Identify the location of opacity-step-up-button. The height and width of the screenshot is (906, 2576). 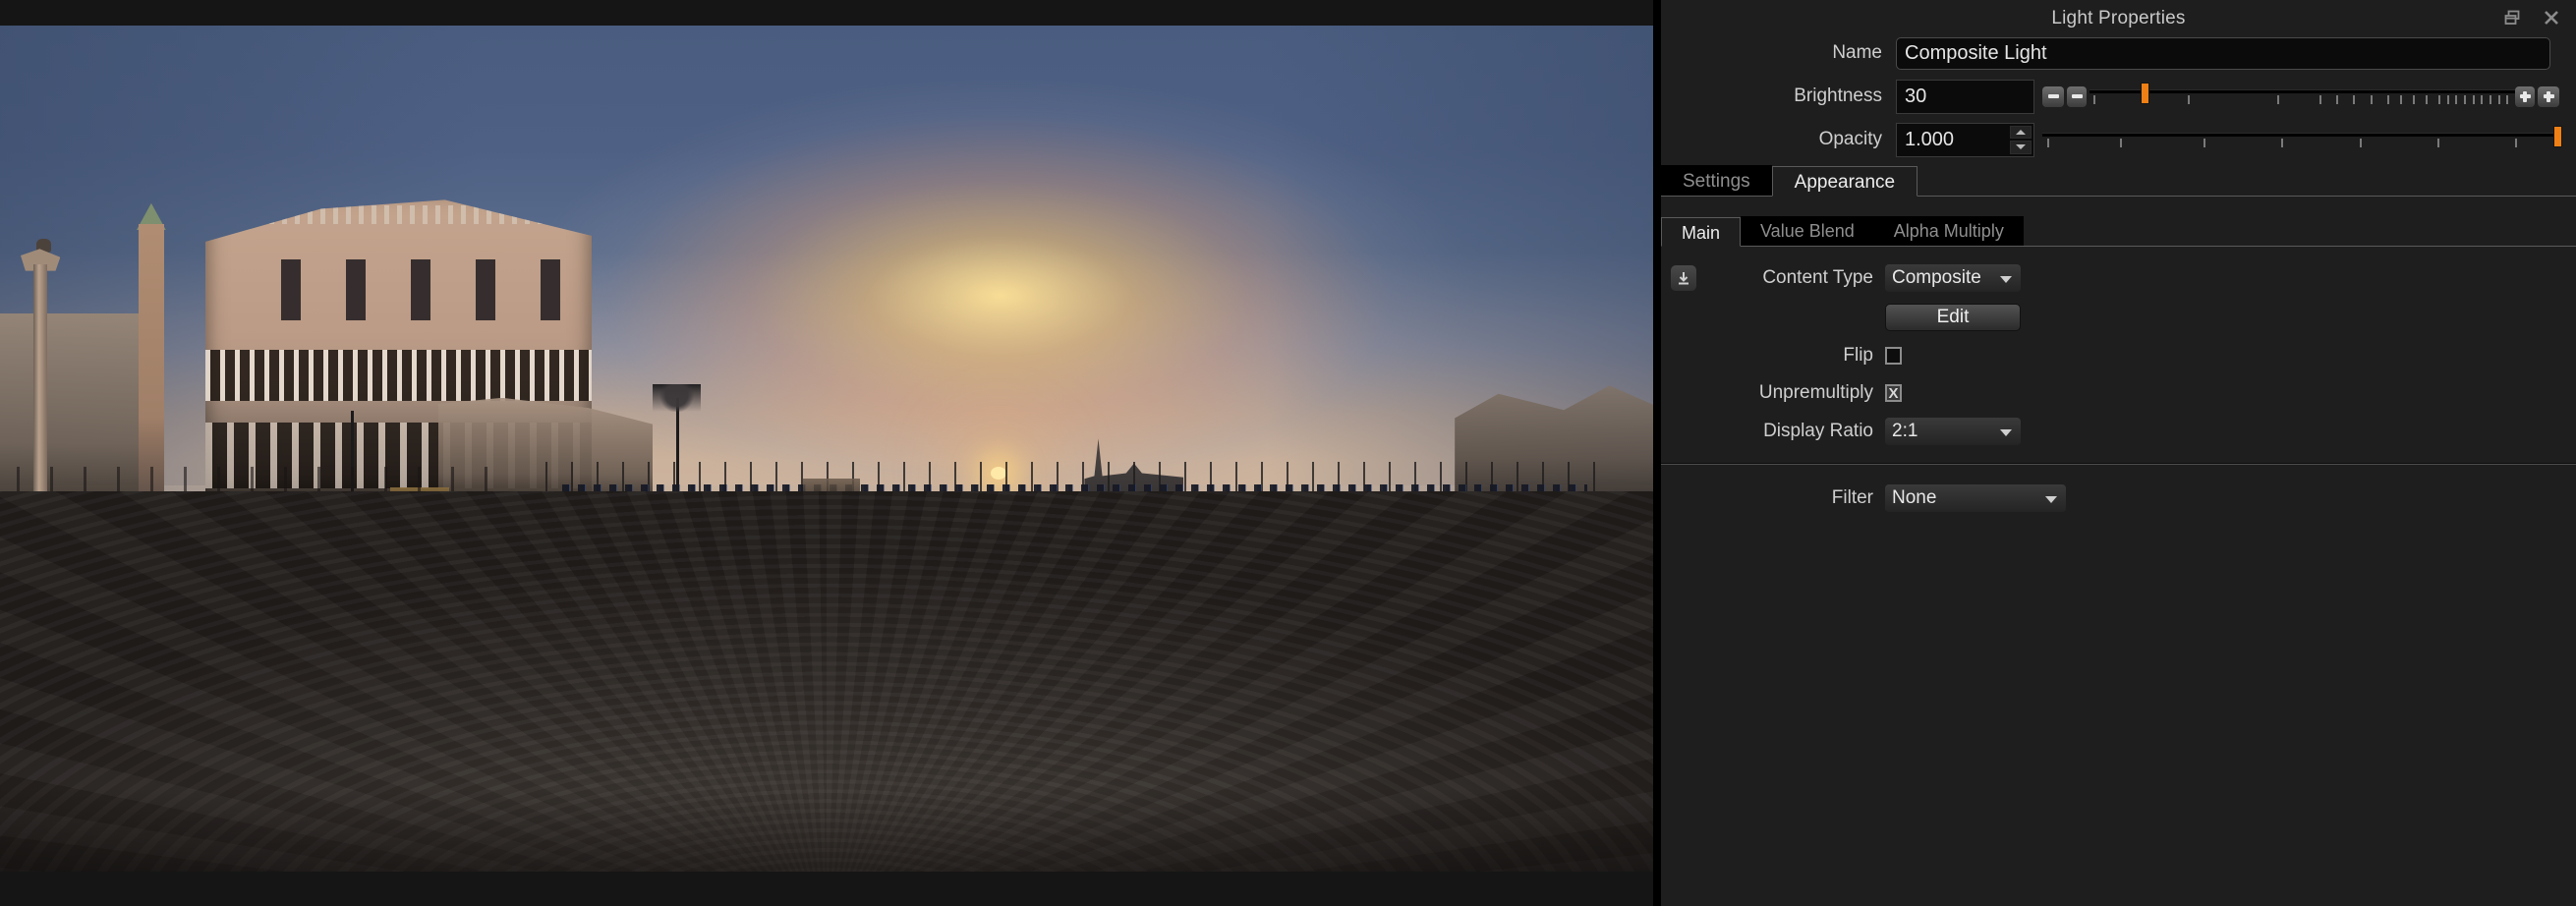
(2021, 132).